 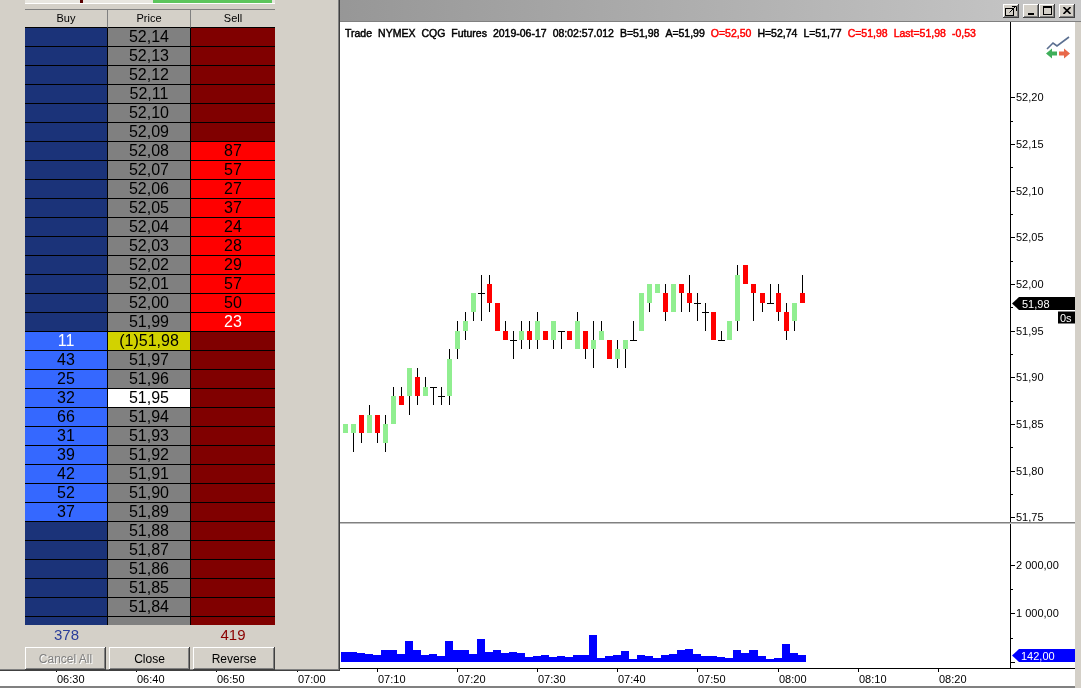 What do you see at coordinates (149, 322) in the screenshot?
I see `price-cell: 51,99` at bounding box center [149, 322].